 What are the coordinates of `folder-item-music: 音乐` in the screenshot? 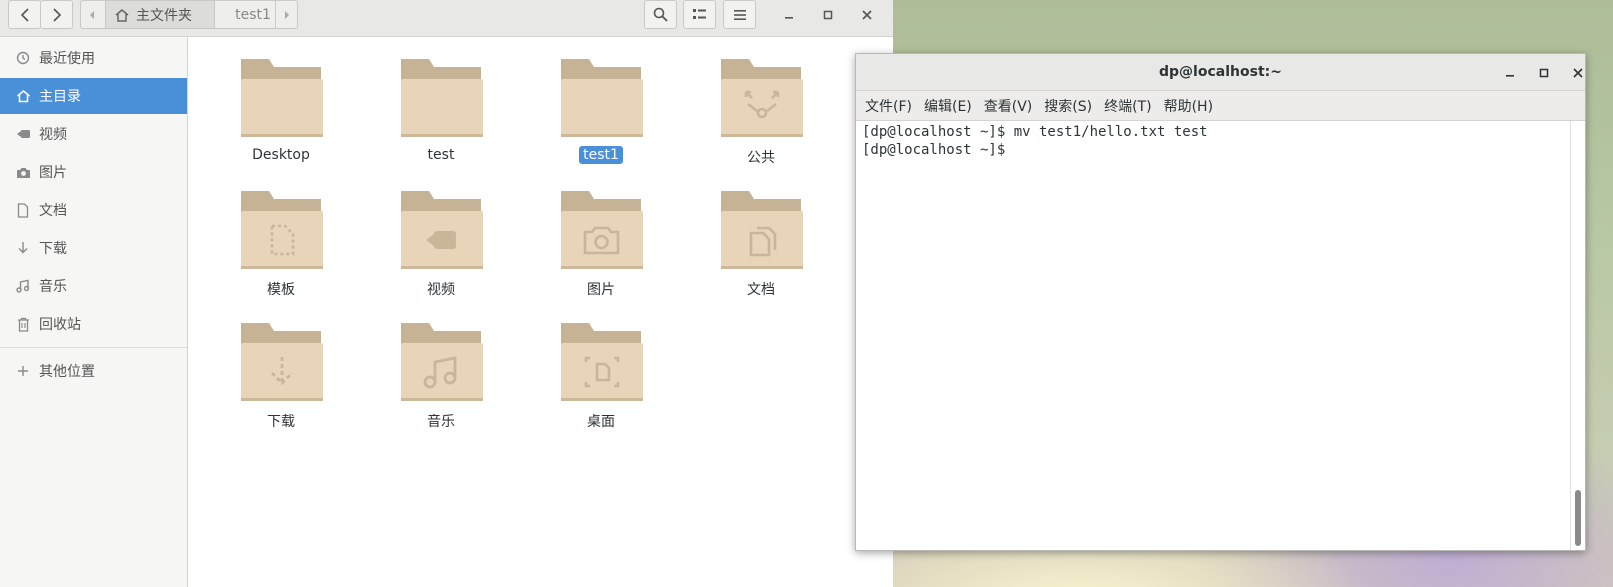 It's located at (441, 382).